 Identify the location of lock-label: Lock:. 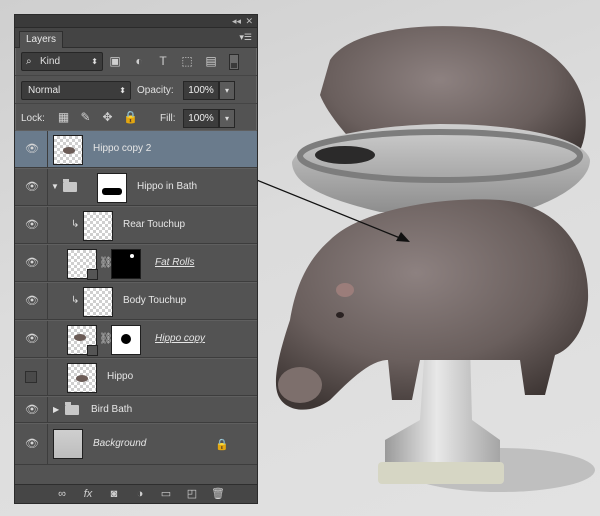
(33, 118).